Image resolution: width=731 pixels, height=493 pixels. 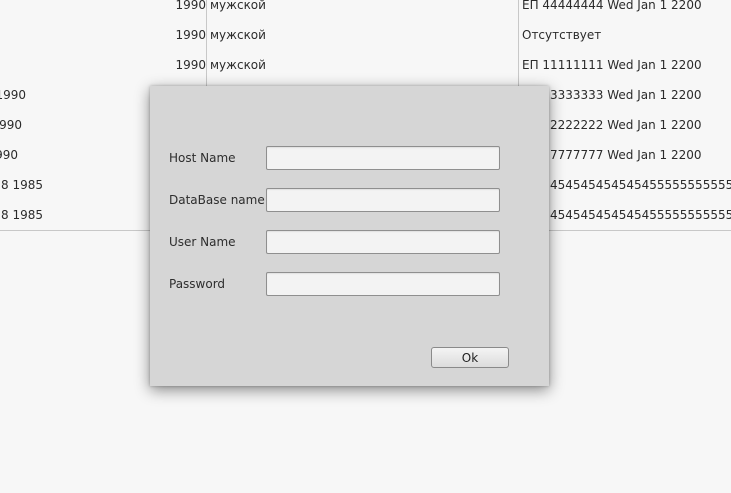 I want to click on table-row: 1990 мужской Отсутствует, so click(x=365, y=35).